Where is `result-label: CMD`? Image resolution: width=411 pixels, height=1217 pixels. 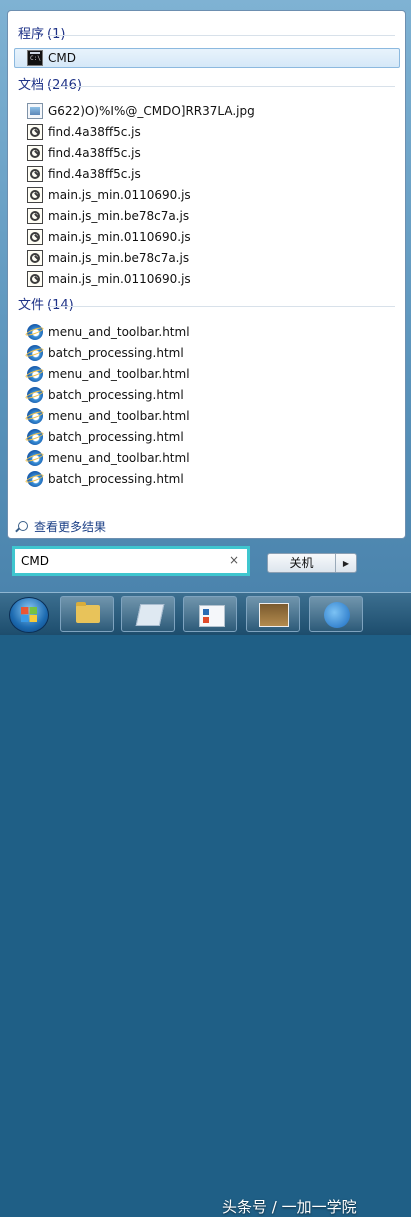 result-label: CMD is located at coordinates (62, 58).